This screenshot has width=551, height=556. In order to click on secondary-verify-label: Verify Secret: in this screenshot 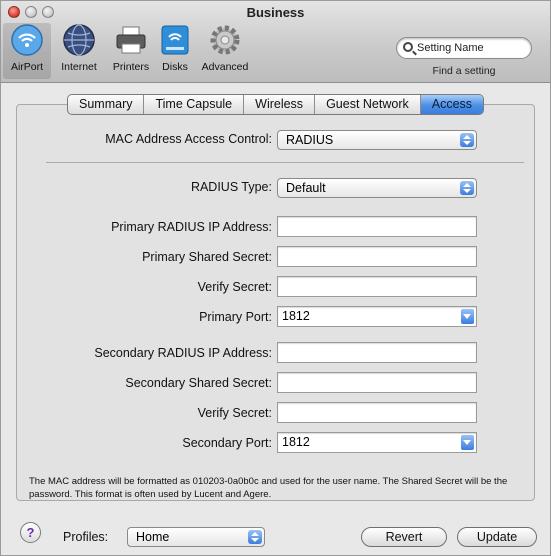, I will do `click(234, 413)`.